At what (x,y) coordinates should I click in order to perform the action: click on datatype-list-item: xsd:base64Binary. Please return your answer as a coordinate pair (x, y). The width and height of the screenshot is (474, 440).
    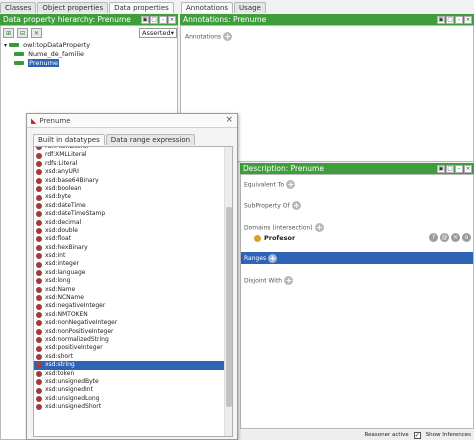
    Looking at the image, I should click on (129, 181).